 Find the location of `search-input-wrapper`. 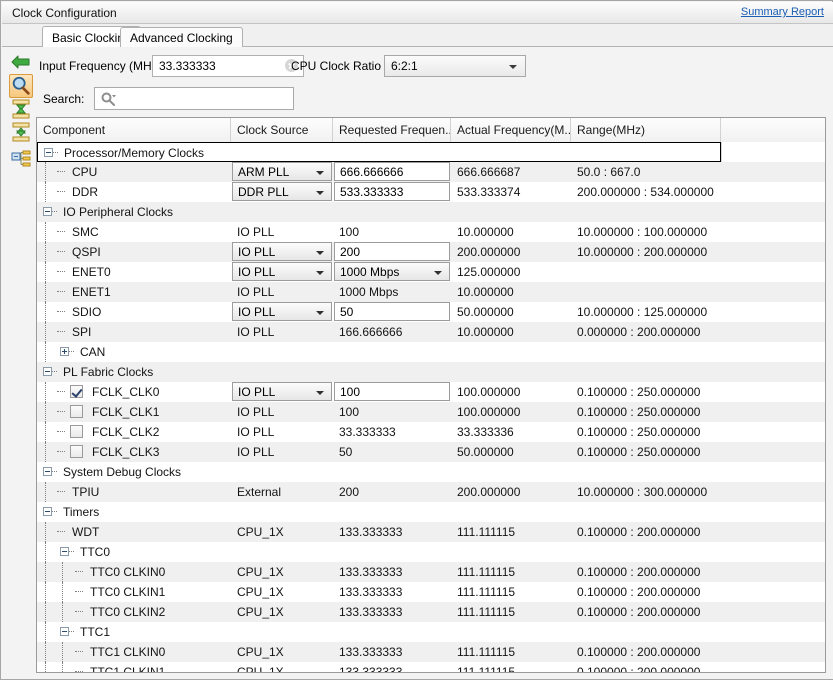

search-input-wrapper is located at coordinates (194, 98).